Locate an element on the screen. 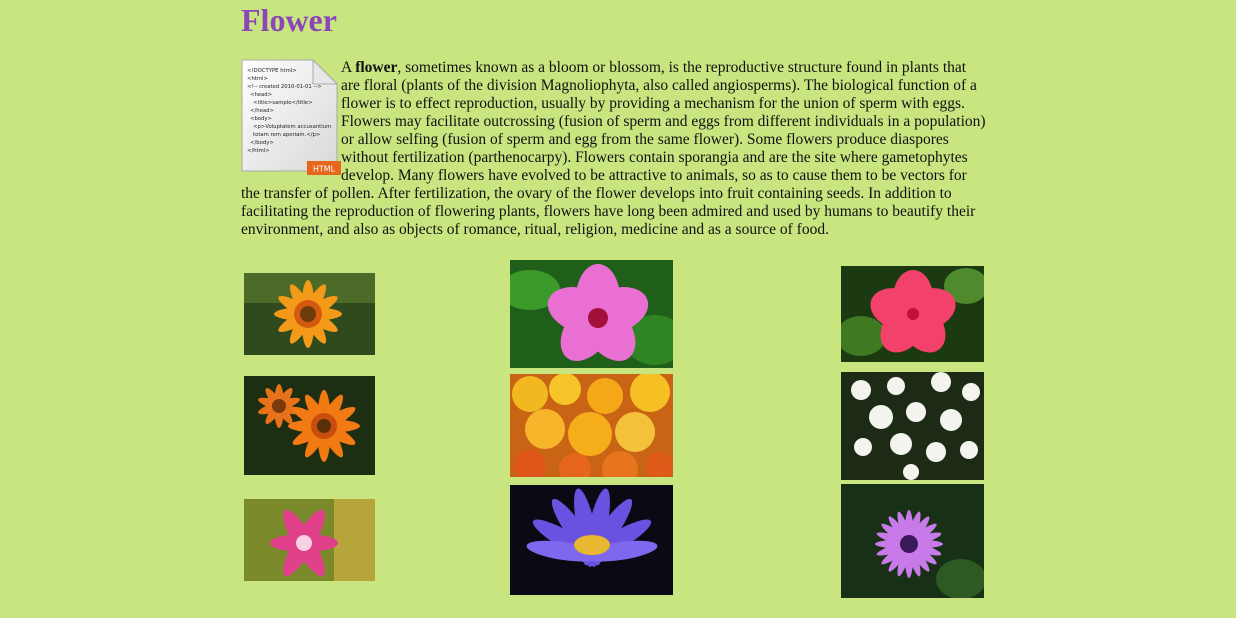 This screenshot has width=1236, height=618. page-title: Flower is located at coordinates (289, 20).